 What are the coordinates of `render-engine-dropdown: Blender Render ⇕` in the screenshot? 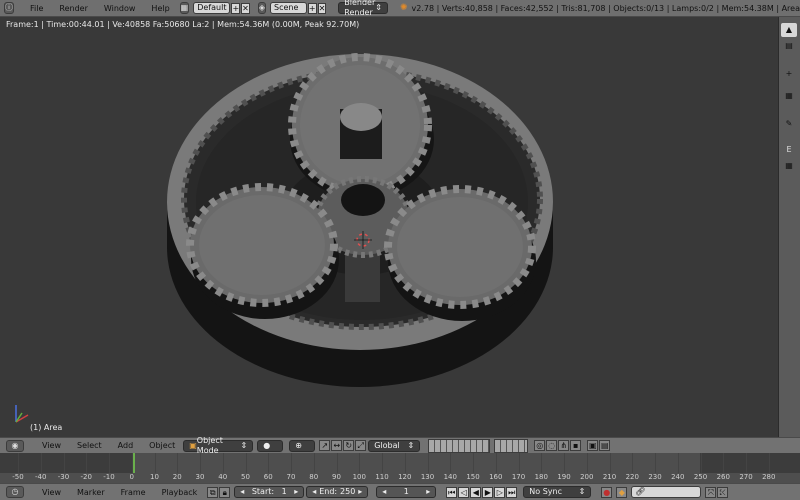 It's located at (363, 8).